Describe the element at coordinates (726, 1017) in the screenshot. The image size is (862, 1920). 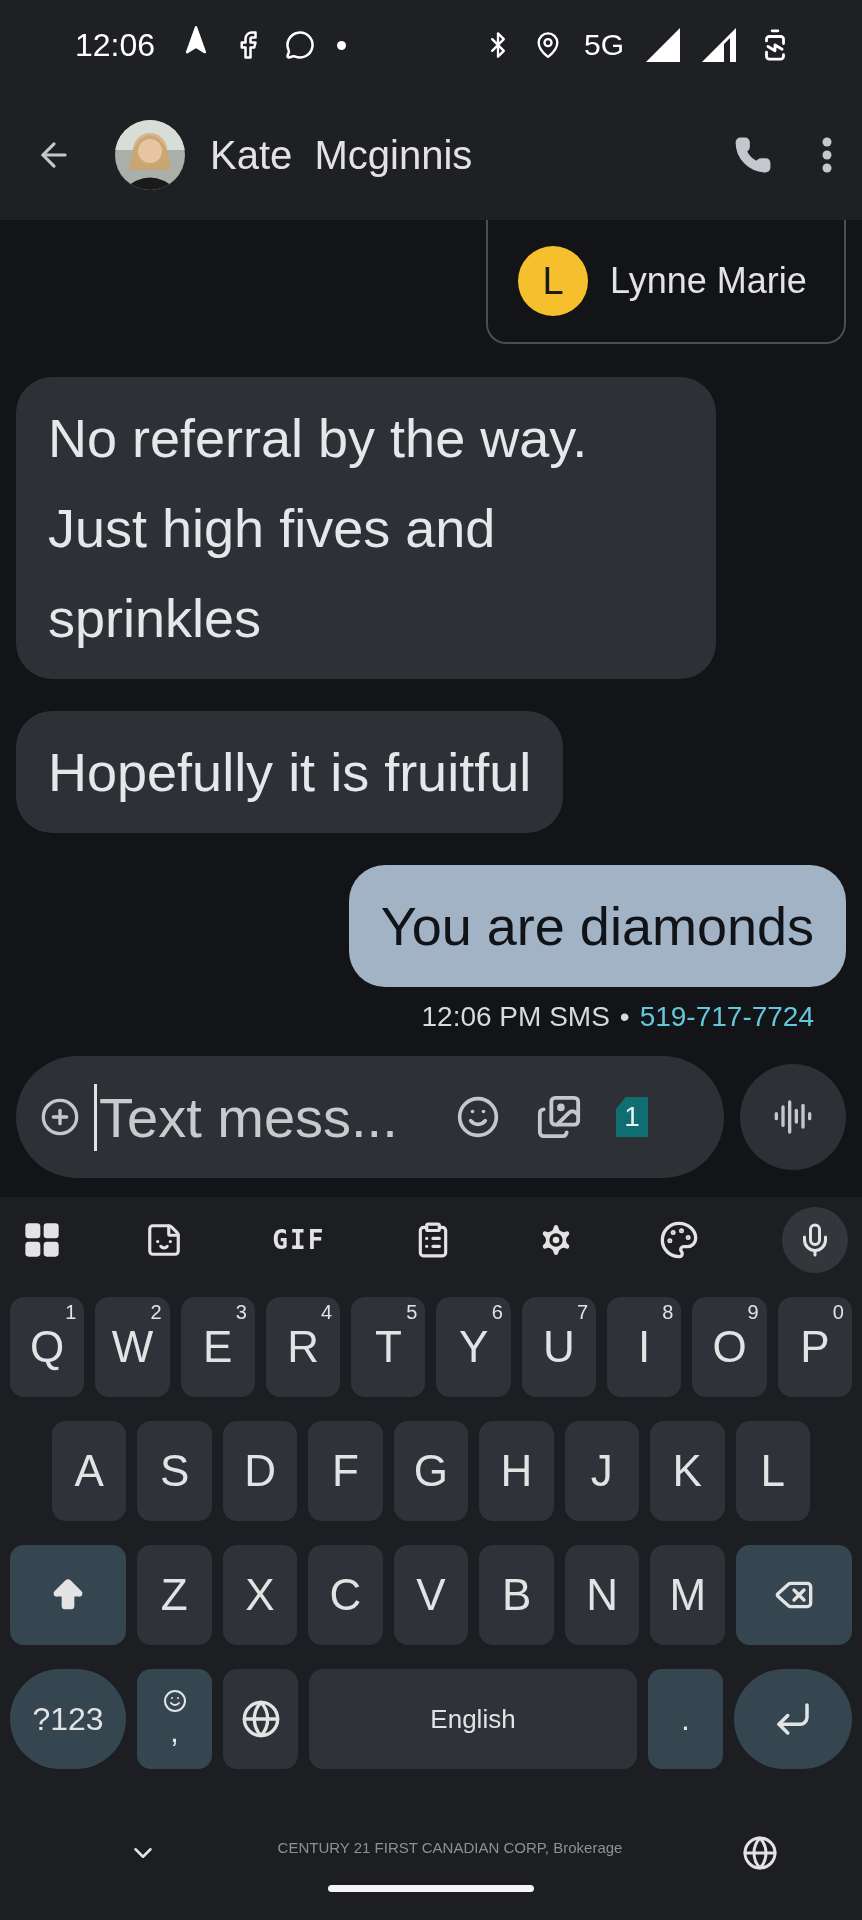
I see `phone-number-link: 519-717-7724` at that location.